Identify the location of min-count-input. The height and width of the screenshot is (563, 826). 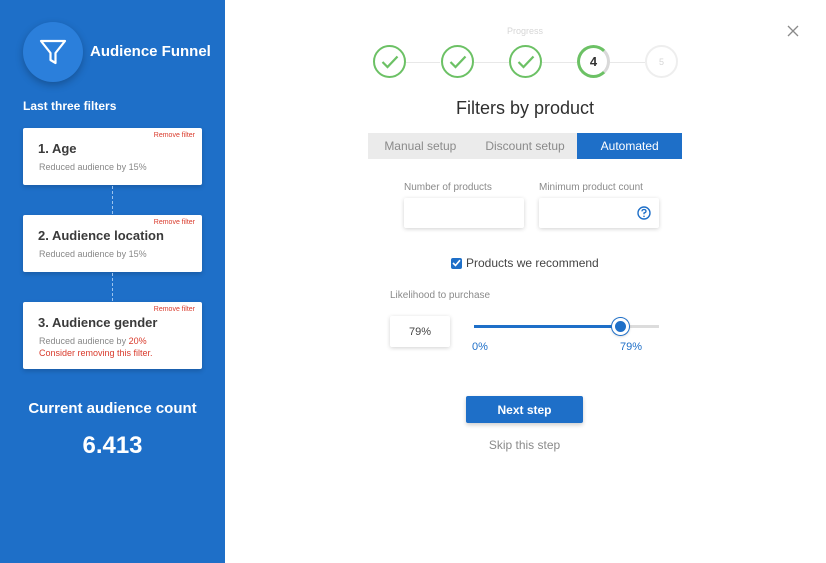
(599, 213).